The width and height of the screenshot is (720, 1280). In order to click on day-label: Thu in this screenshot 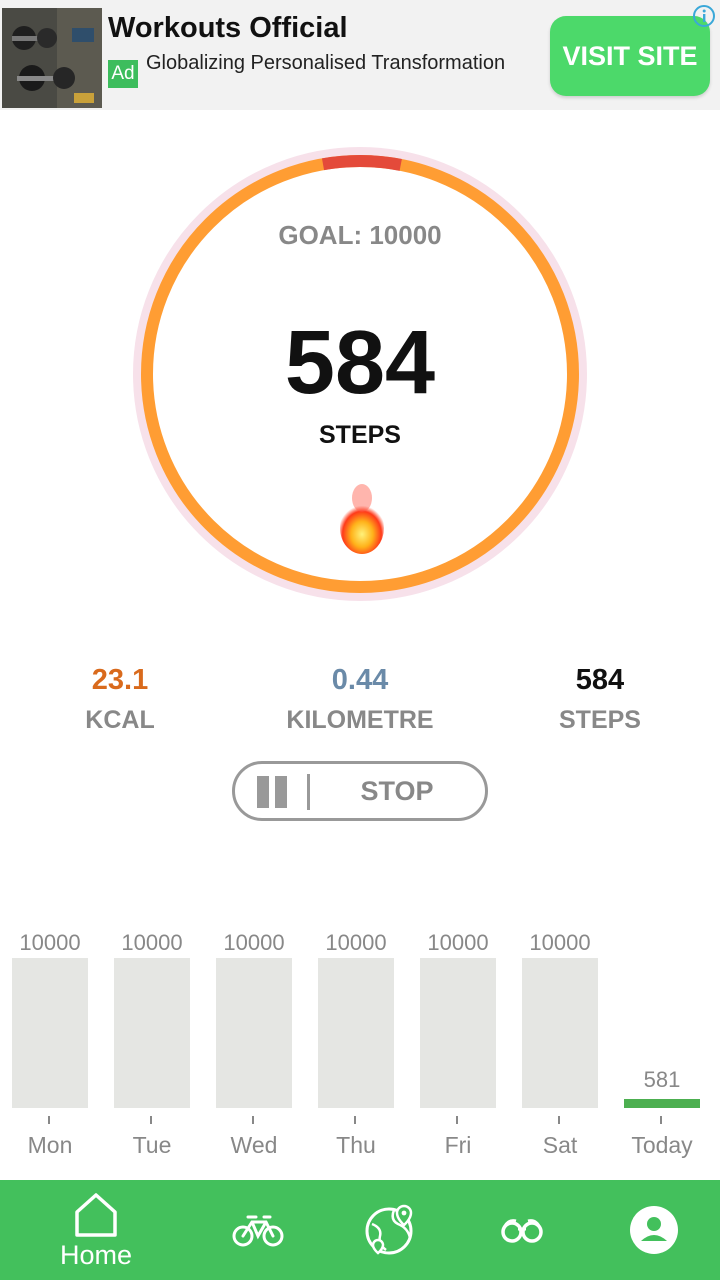, I will do `click(356, 1145)`.